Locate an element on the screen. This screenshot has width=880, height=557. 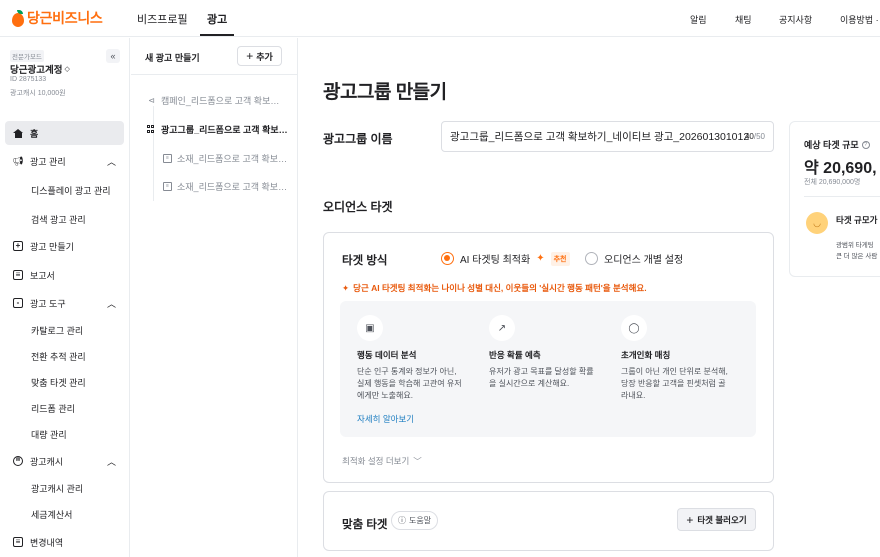
sidebar-item-reports: ≡ 보고서 is located at coordinates (64, 275).